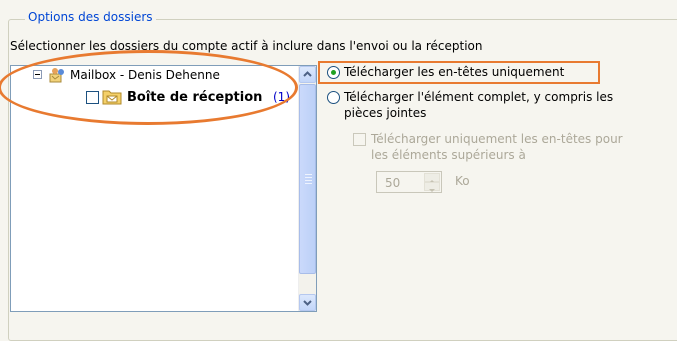  I want to click on inbox-checkbox, so click(92, 97).